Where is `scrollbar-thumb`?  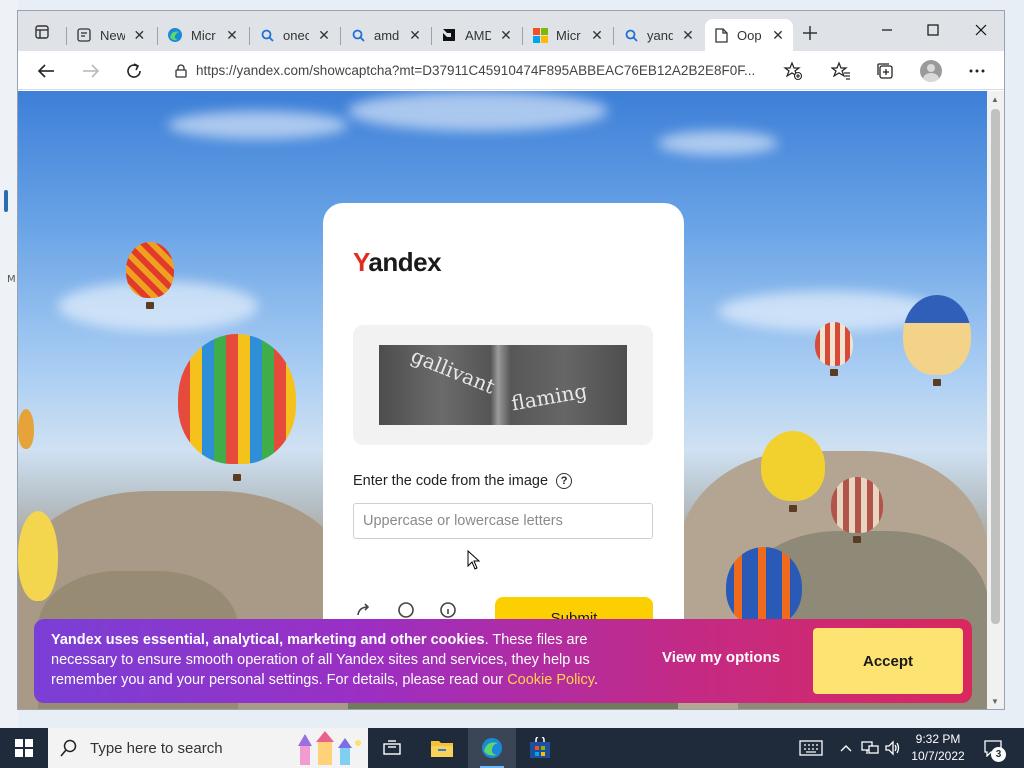 scrollbar-thumb is located at coordinates (995, 366).